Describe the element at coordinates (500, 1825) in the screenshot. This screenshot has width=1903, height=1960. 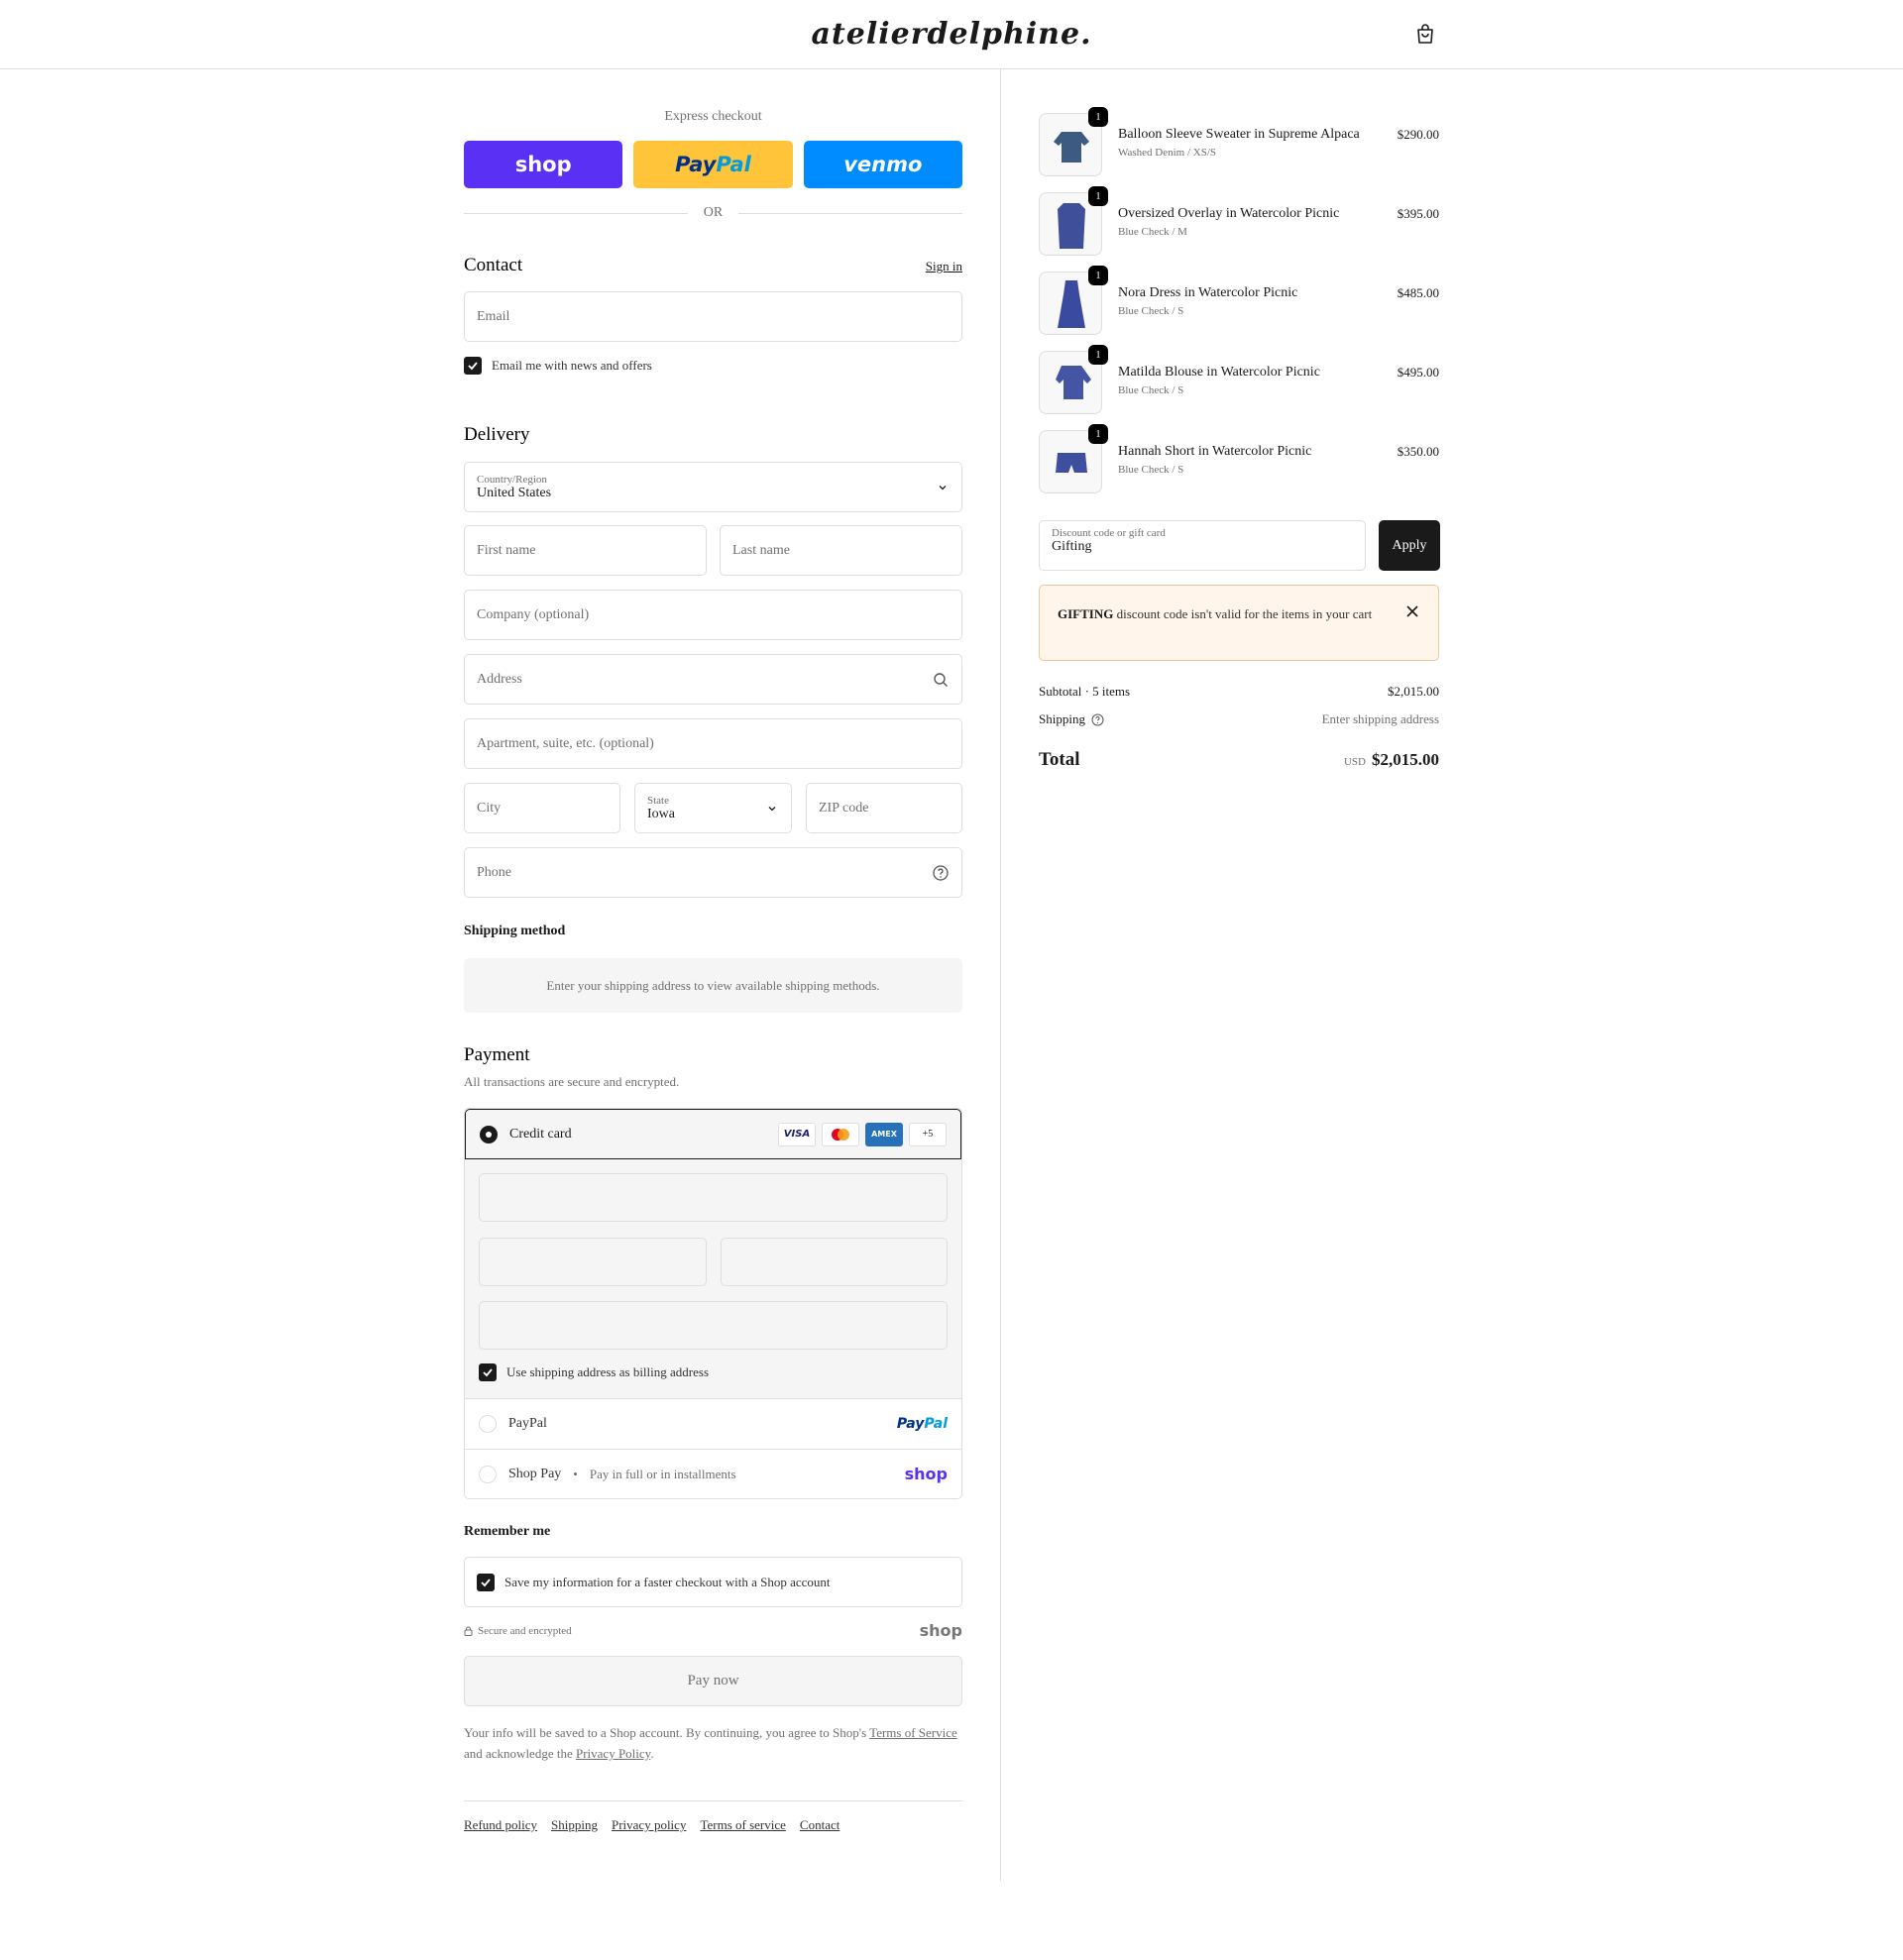
I see `refund-policy-link: Refund policy` at that location.